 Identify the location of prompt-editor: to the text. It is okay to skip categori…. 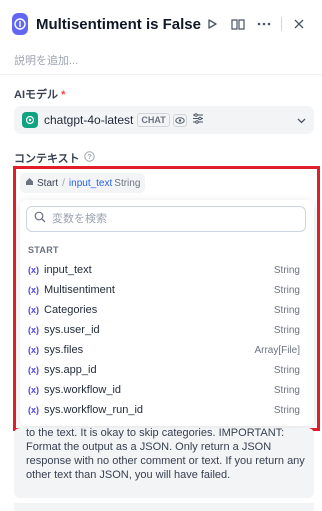
(164, 463).